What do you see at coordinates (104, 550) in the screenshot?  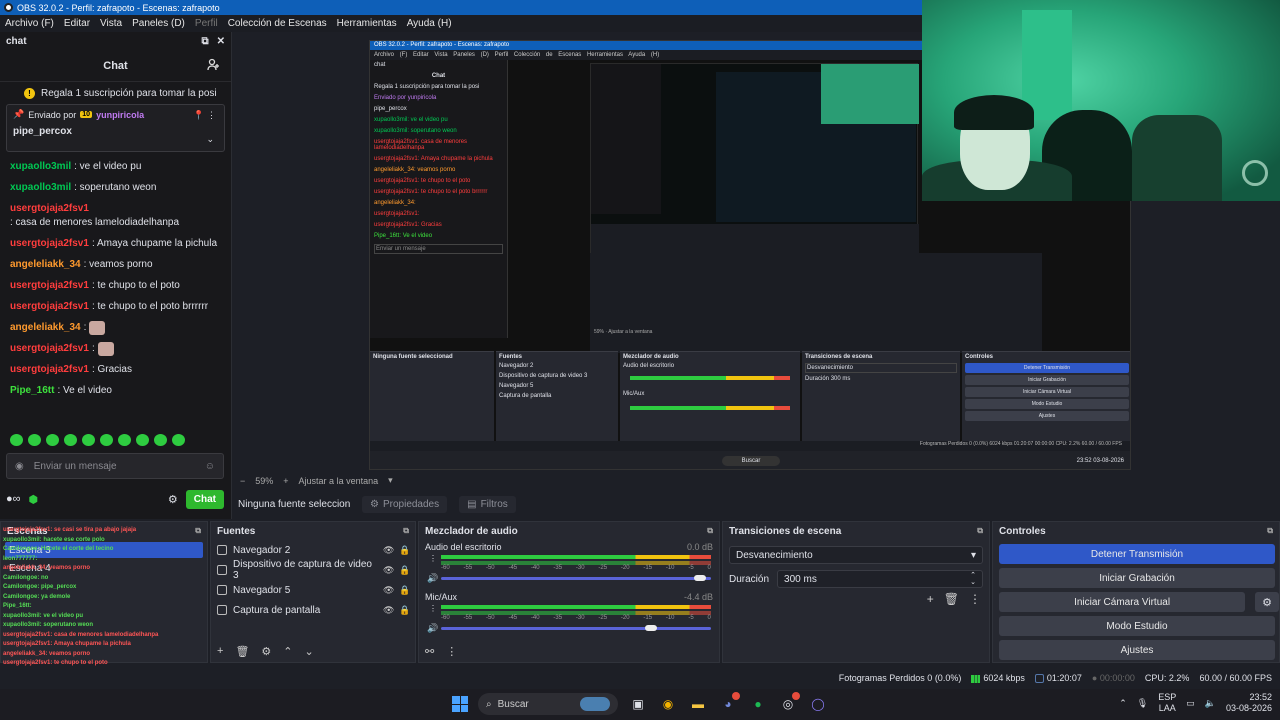 I see `scene-item: Escena 3` at bounding box center [104, 550].